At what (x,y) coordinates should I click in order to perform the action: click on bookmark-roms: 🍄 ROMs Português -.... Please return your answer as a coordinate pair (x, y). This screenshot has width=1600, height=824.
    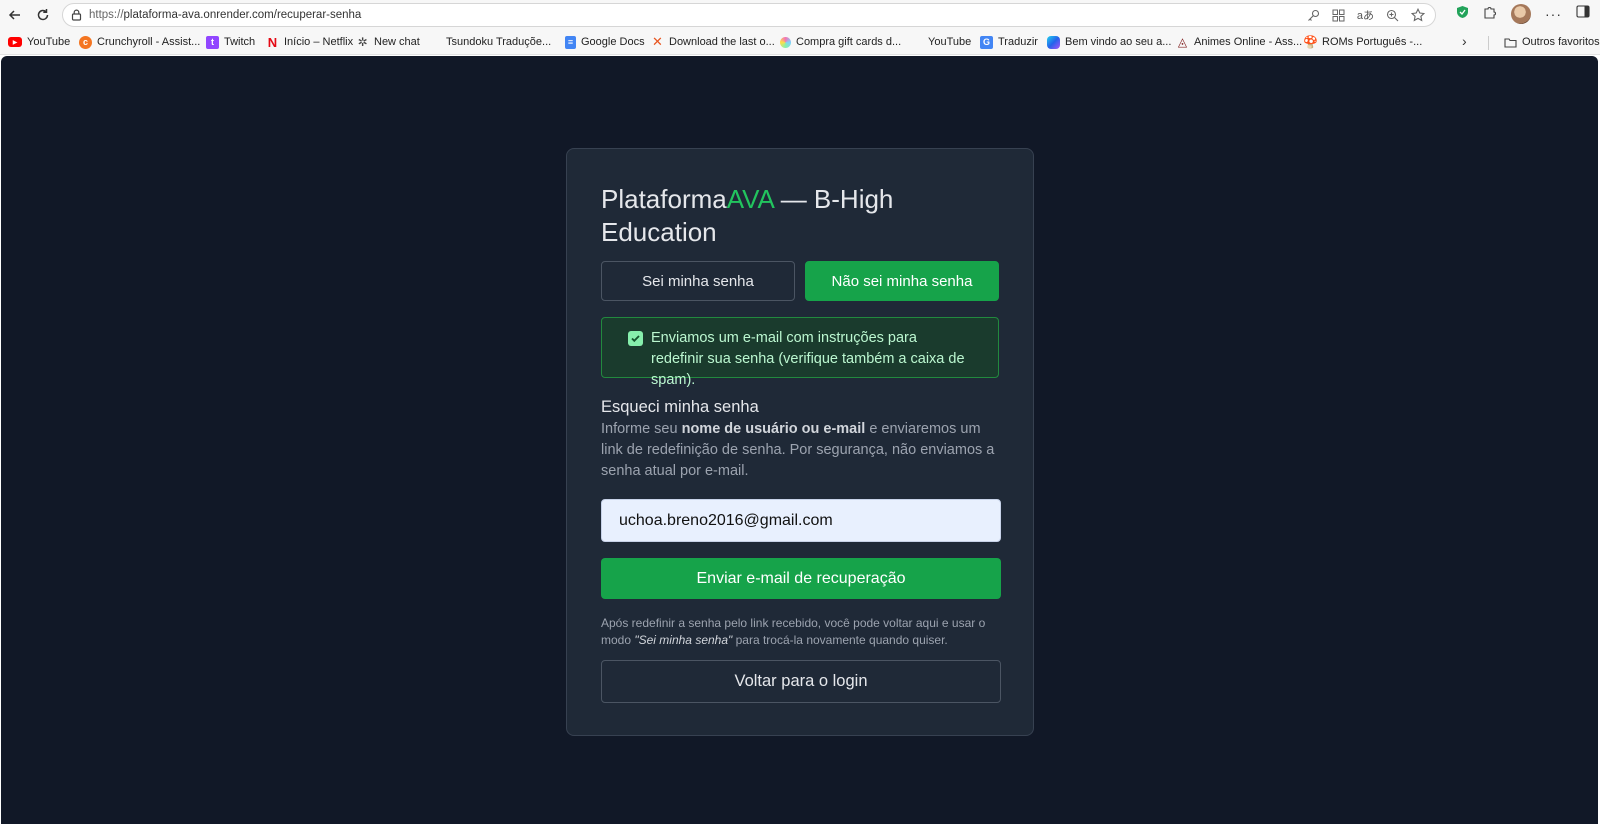
    Looking at the image, I should click on (1363, 42).